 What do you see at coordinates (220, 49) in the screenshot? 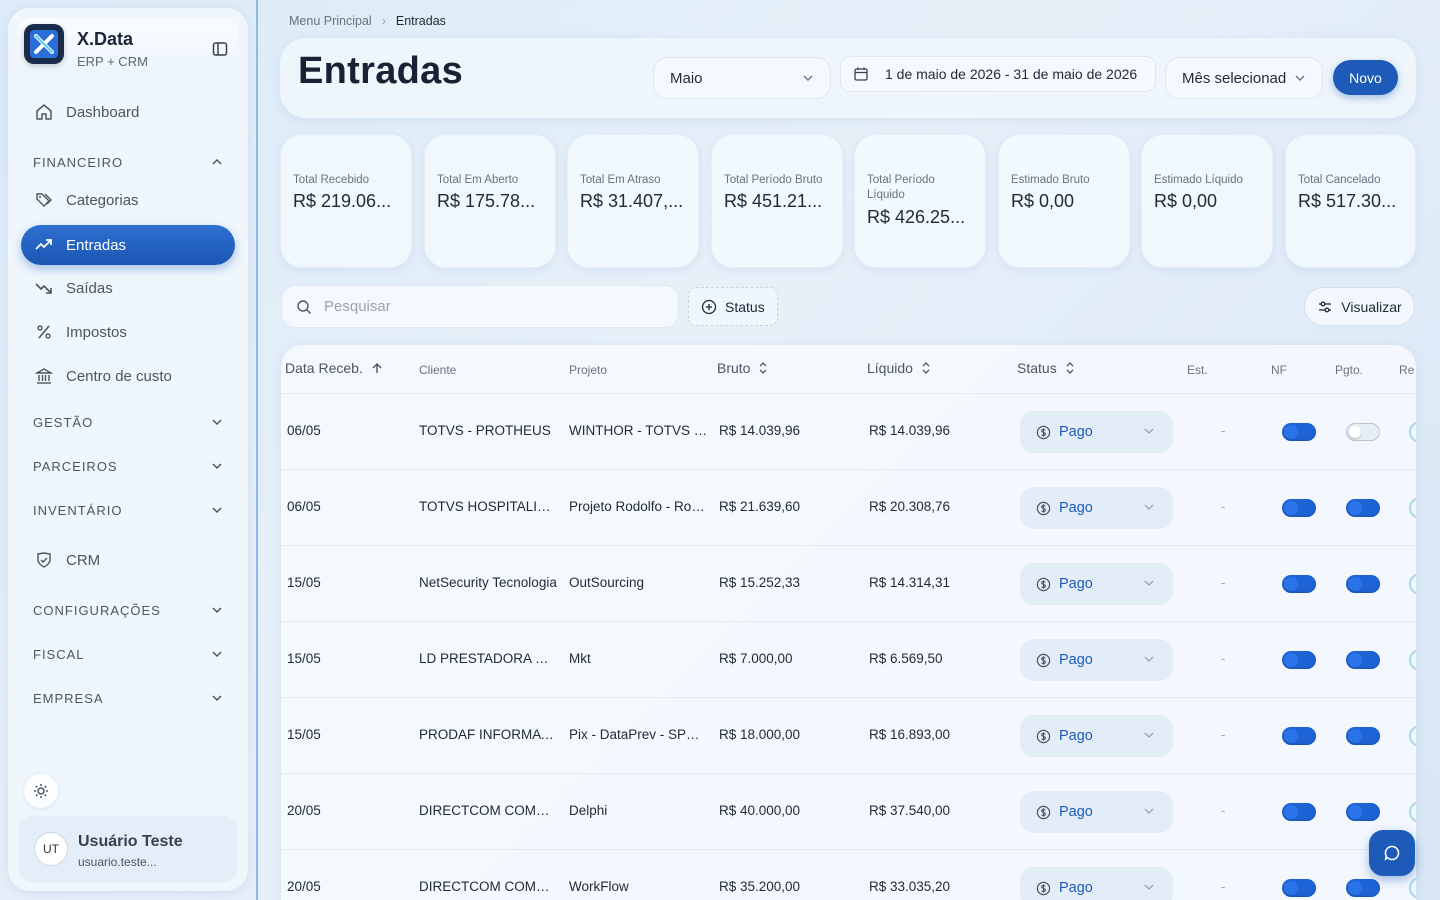
I see `sidebar-toggle-icon` at bounding box center [220, 49].